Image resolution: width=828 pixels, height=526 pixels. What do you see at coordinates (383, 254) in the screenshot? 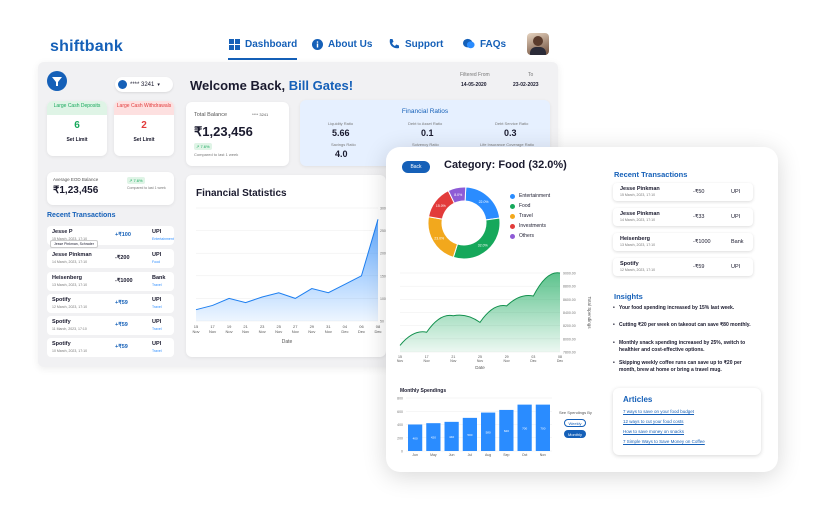
I see `y-tick-label: 200` at bounding box center [383, 254].